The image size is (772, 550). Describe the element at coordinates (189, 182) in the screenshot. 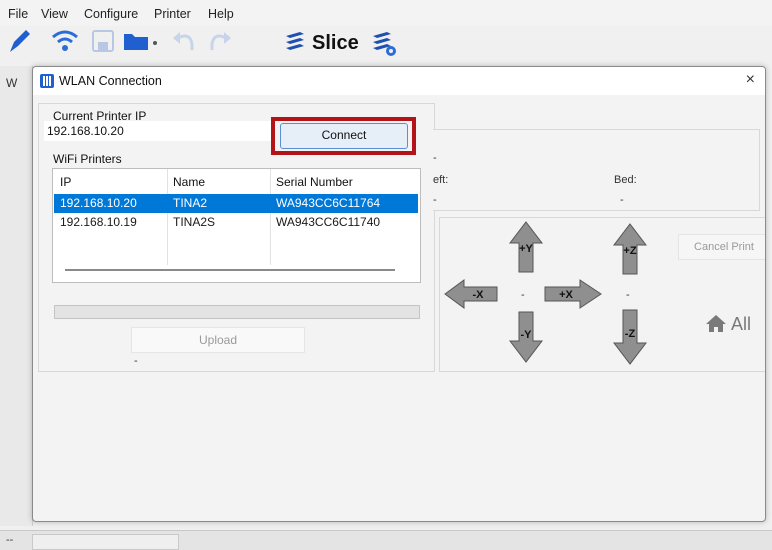

I see `column-header-name: Name` at that location.